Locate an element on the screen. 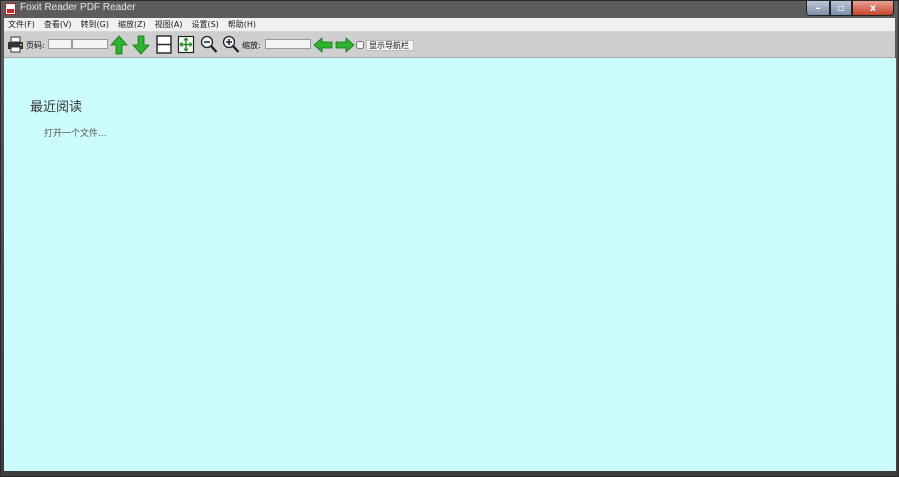  fit-page-icon is located at coordinates (186, 44).